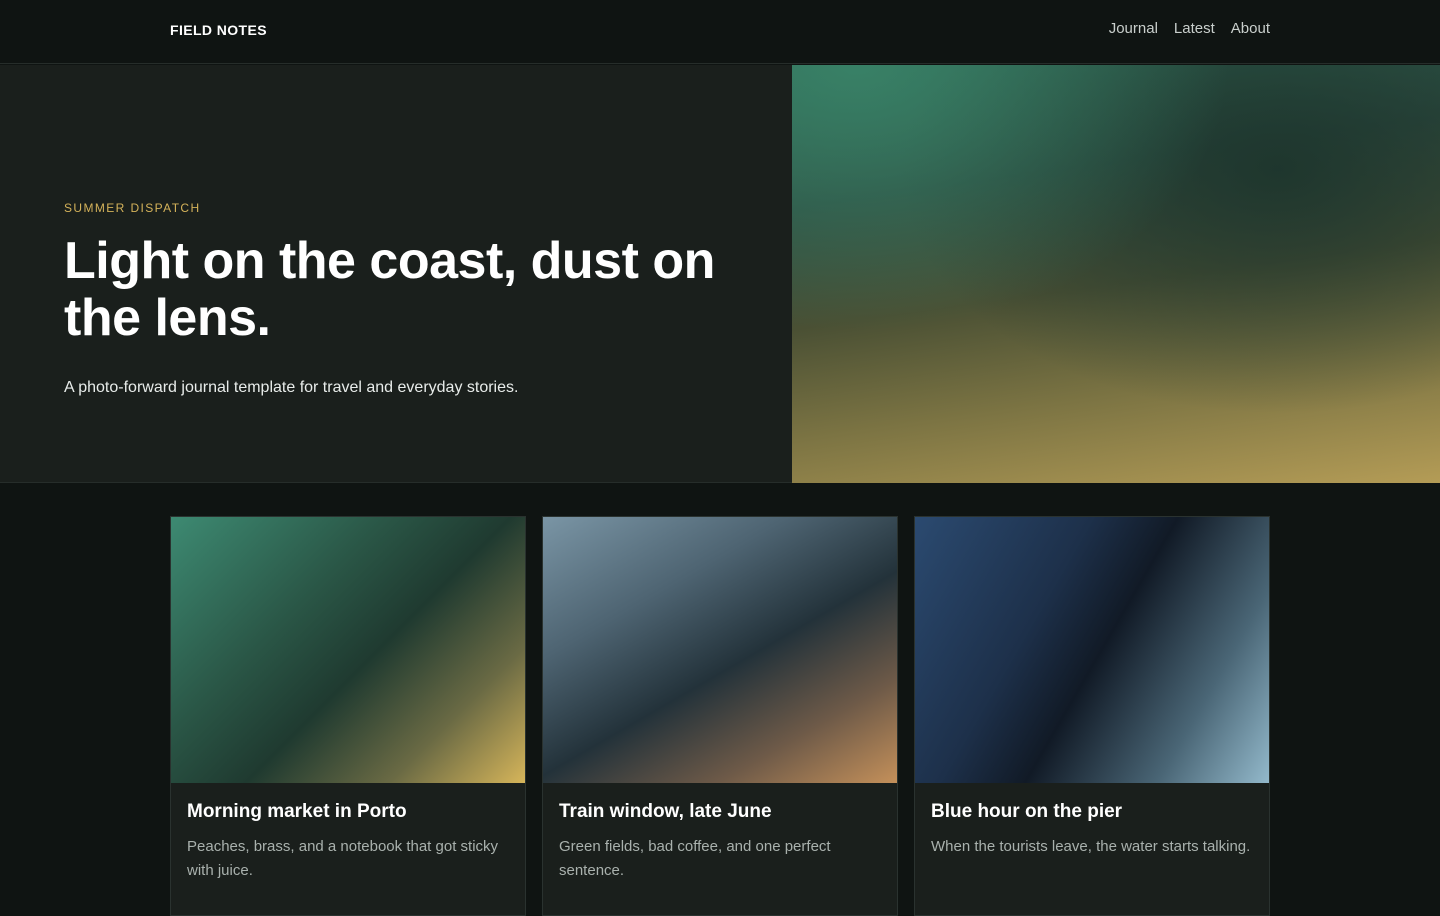 This screenshot has width=1440, height=916. Describe the element at coordinates (1194, 28) in the screenshot. I see `nav-link-latest: Latest` at that location.